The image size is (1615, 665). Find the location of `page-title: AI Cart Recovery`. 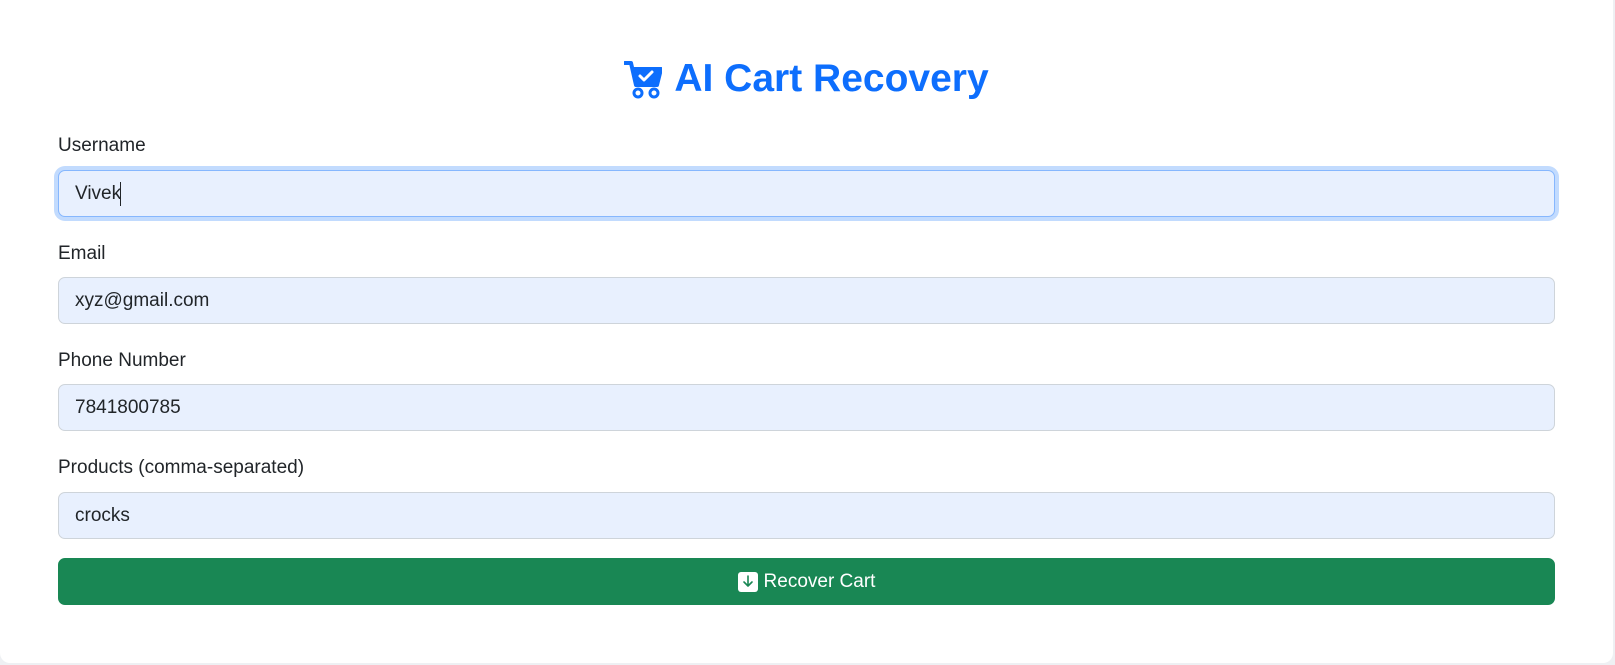

page-title: AI Cart Recovery is located at coordinates (806, 79).